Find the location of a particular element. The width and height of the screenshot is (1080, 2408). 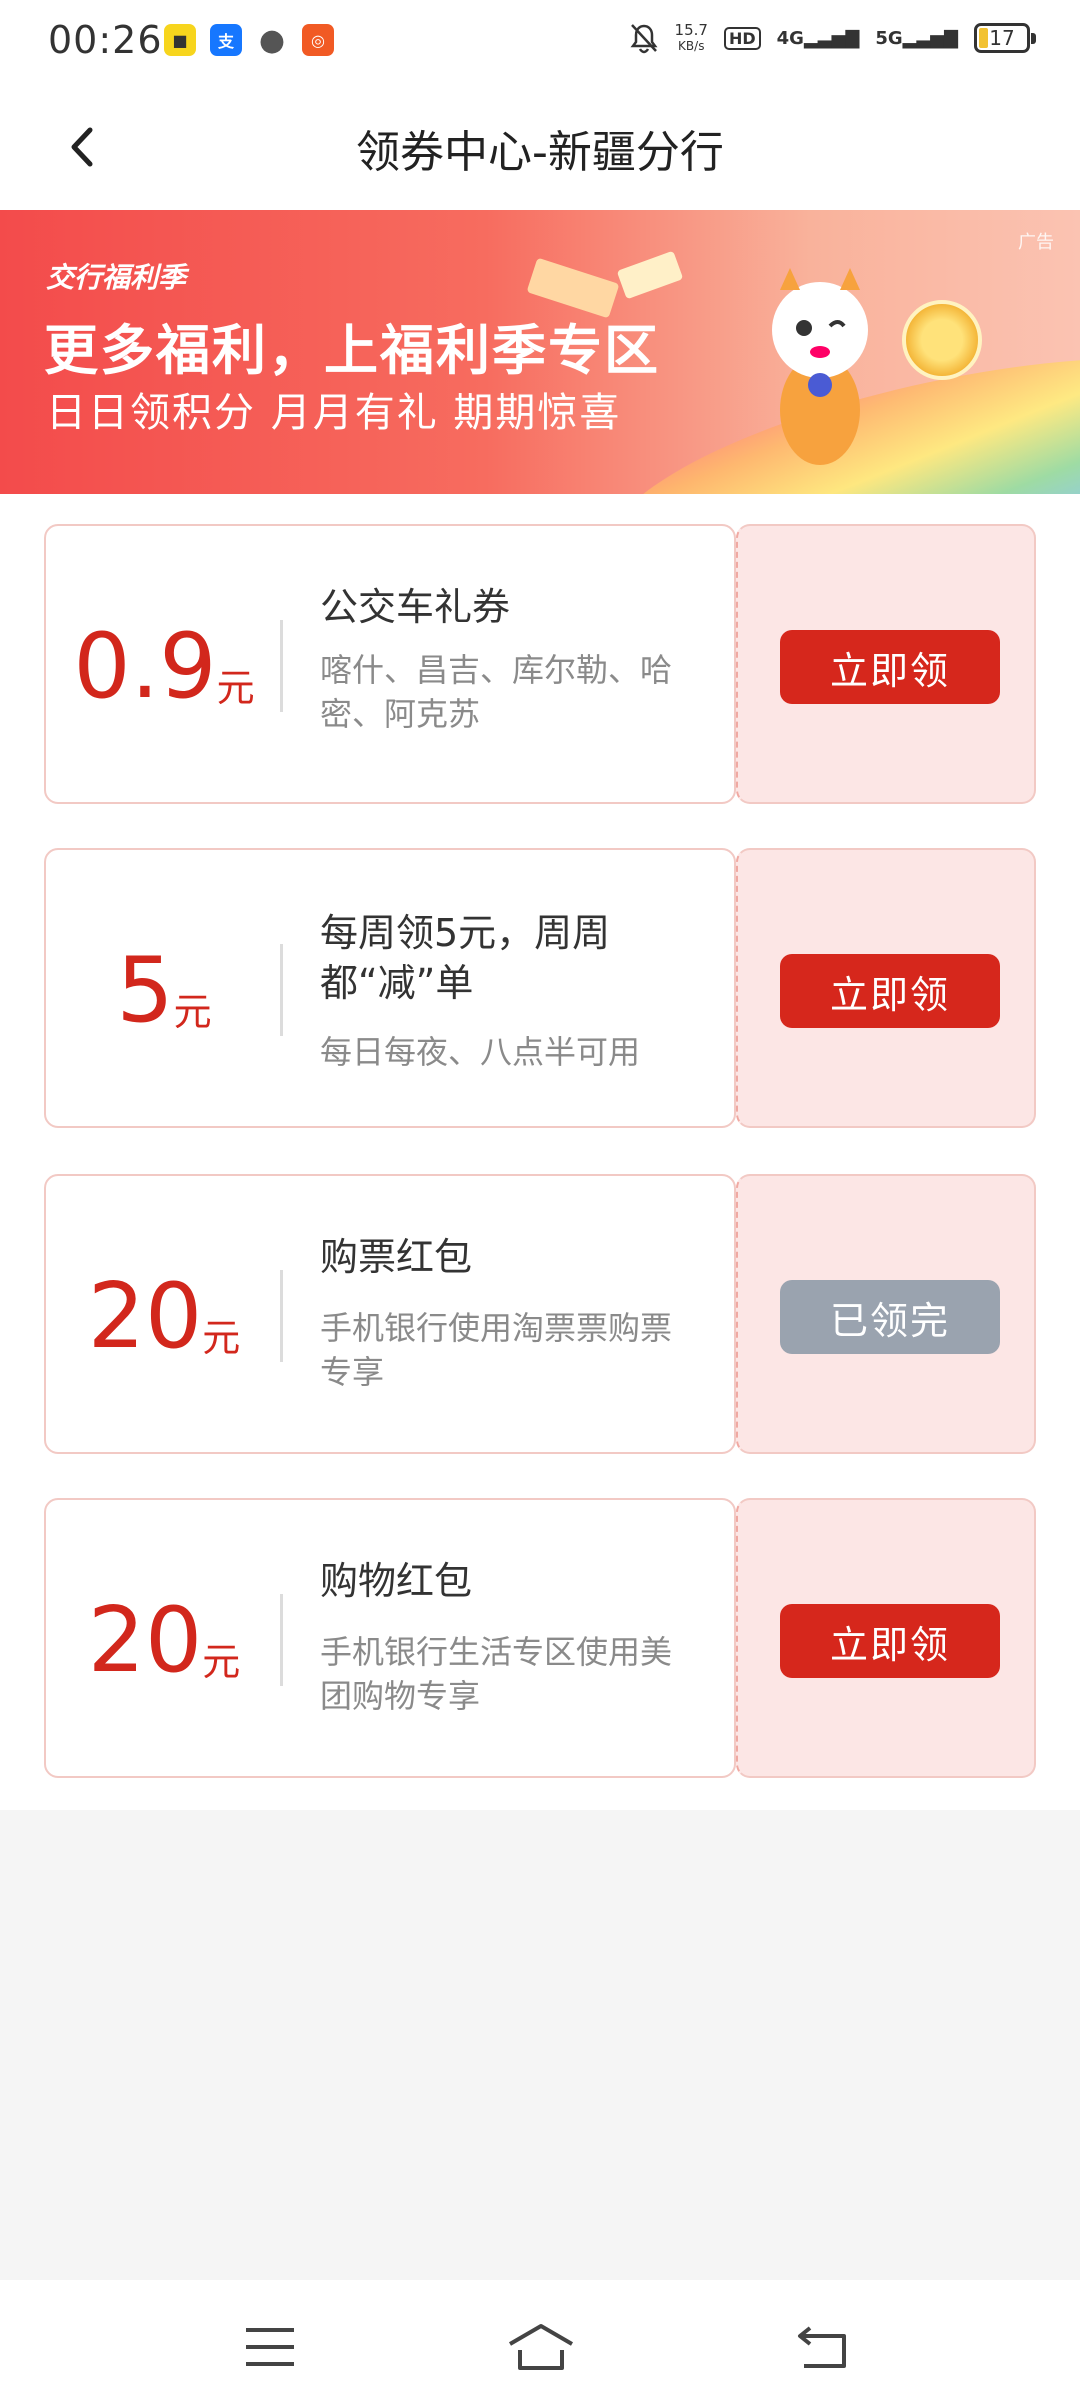

coupon-title: 公交车礼券 is located at coordinates (415, 607).